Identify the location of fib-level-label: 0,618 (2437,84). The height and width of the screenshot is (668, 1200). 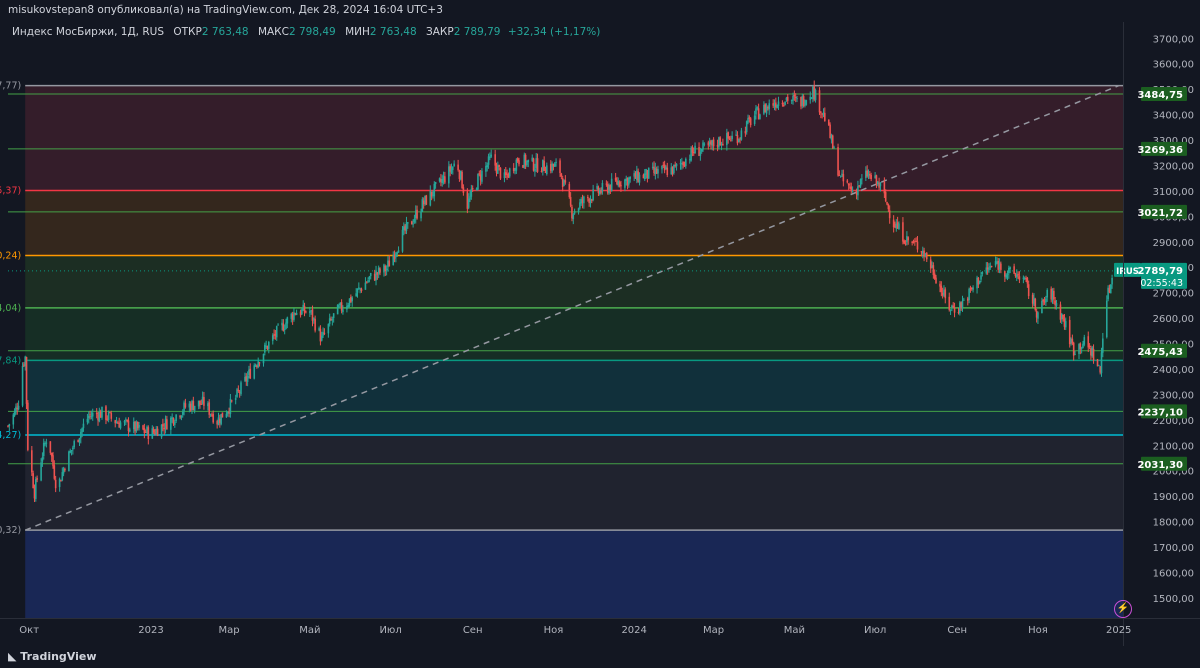
(10, 360).